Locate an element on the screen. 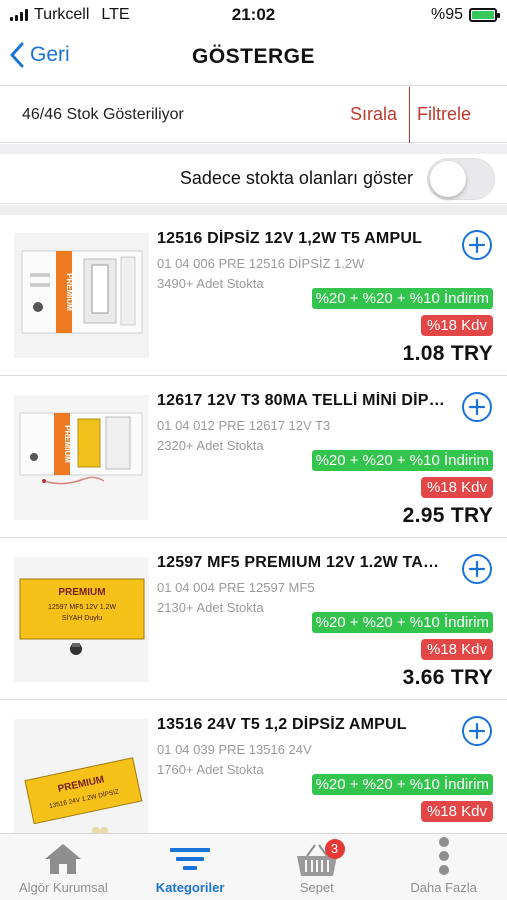 The width and height of the screenshot is (507, 900). tab-daha-fazla: Daha Fazla is located at coordinates (443, 867).